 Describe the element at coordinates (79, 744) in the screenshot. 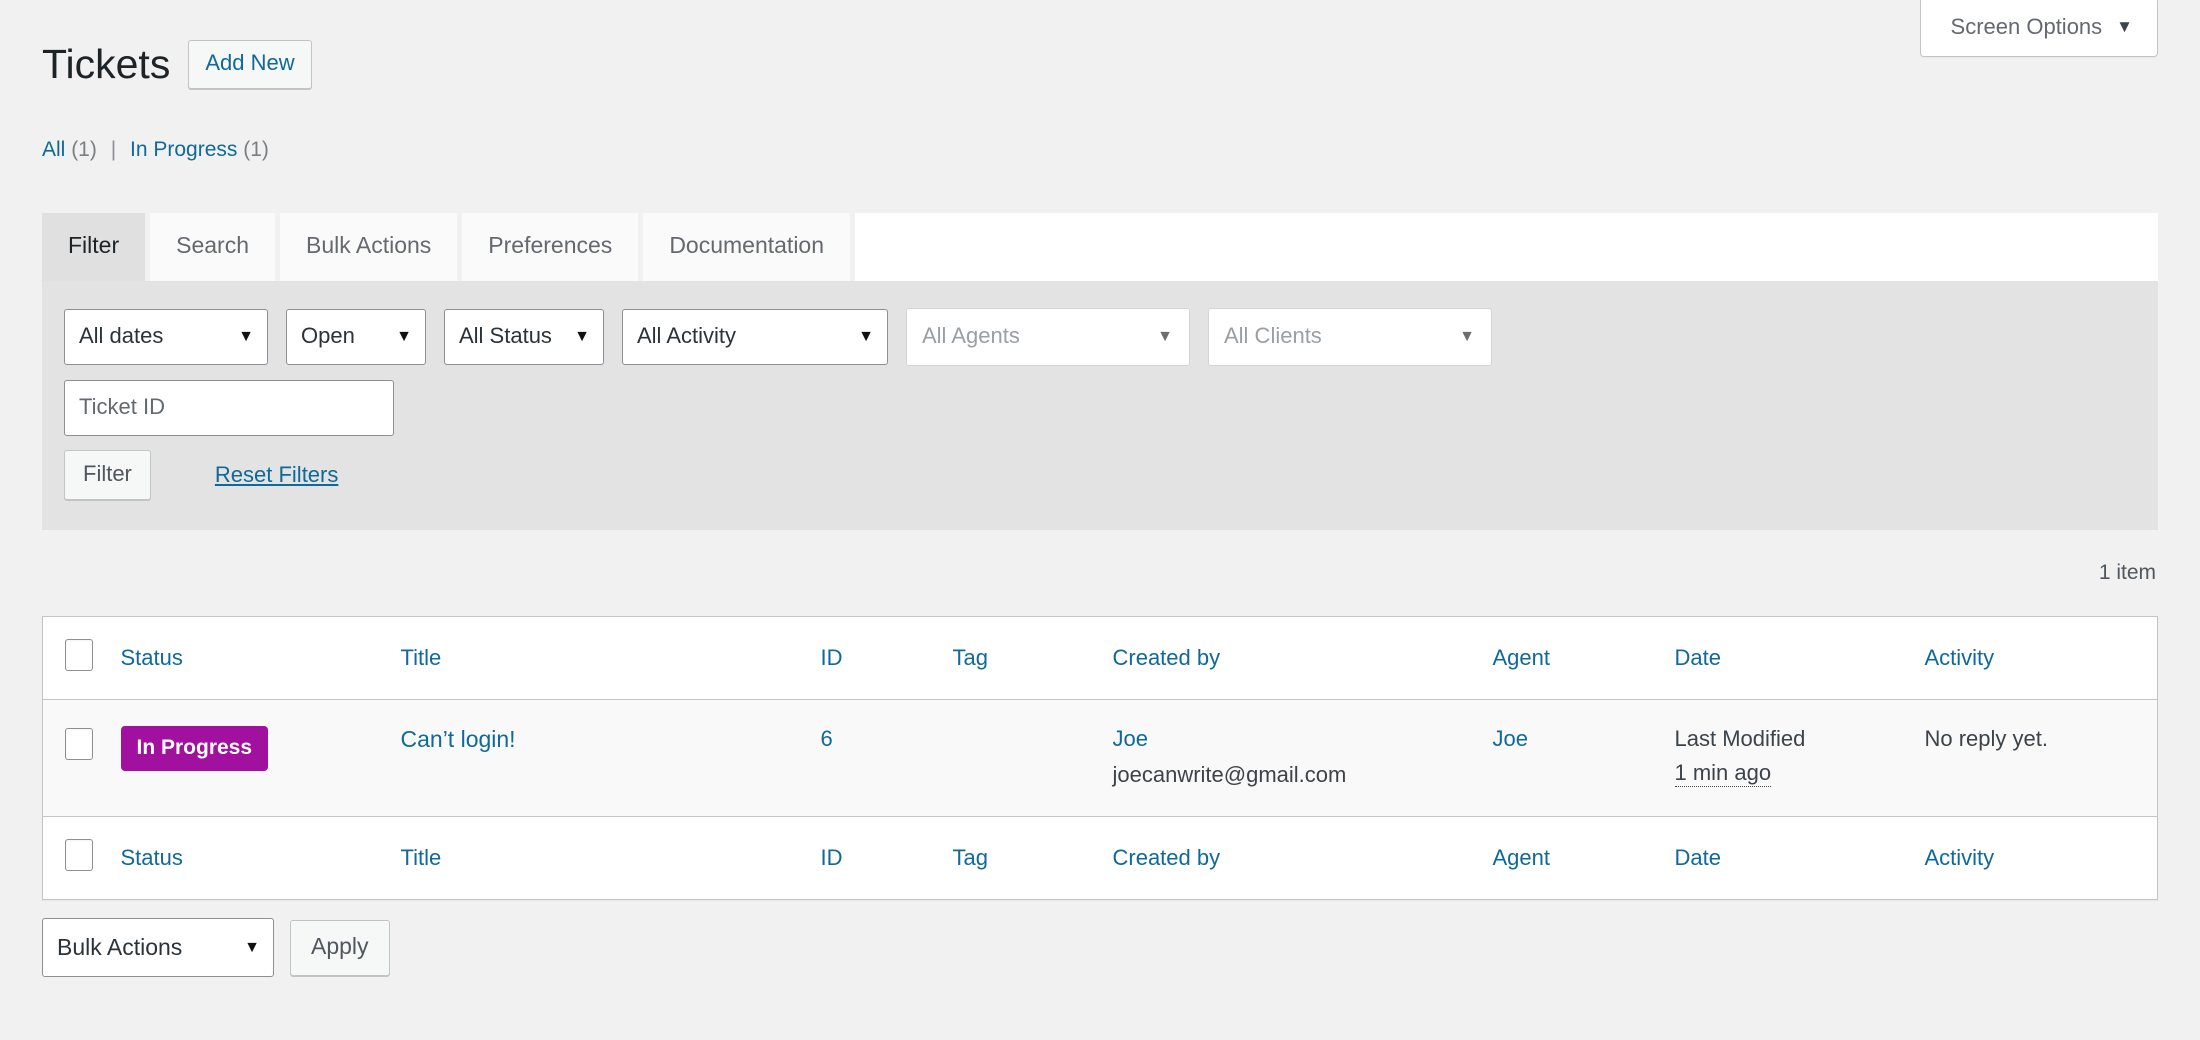

I see `row-checkbox` at that location.